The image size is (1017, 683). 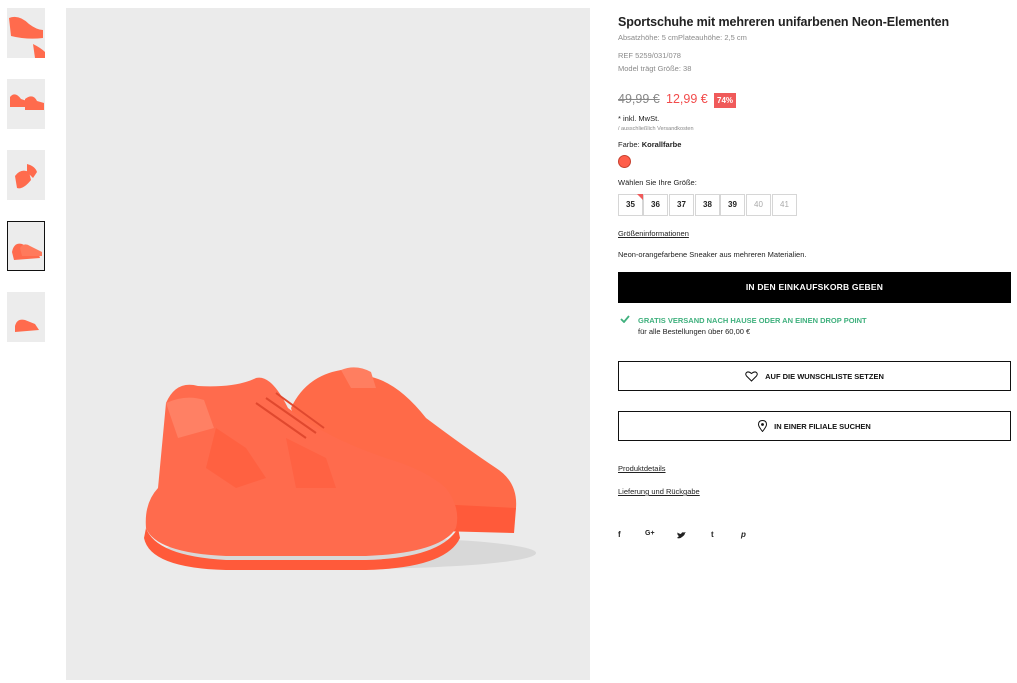 I want to click on delivery-returns-link: Lieferung und Rückgabe, so click(x=659, y=491).